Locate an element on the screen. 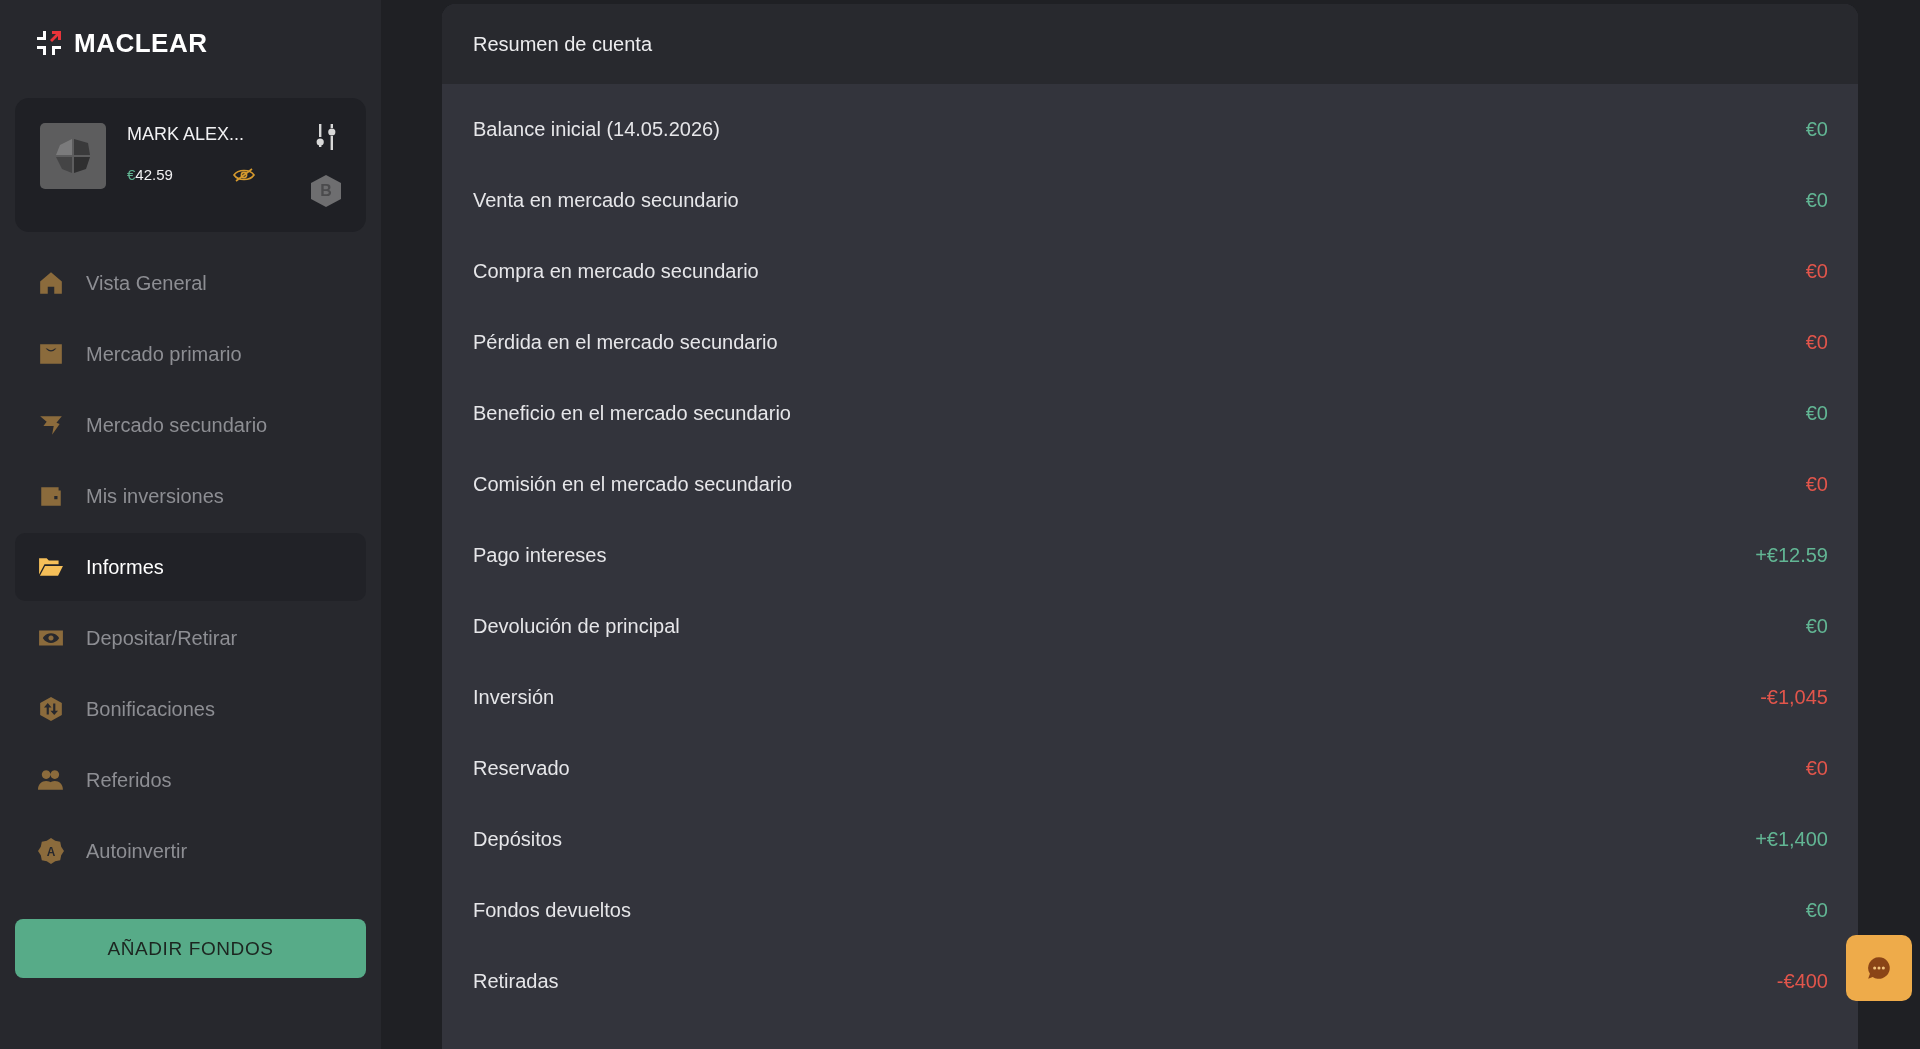 The image size is (1920, 1049). chat-button is located at coordinates (1879, 968).